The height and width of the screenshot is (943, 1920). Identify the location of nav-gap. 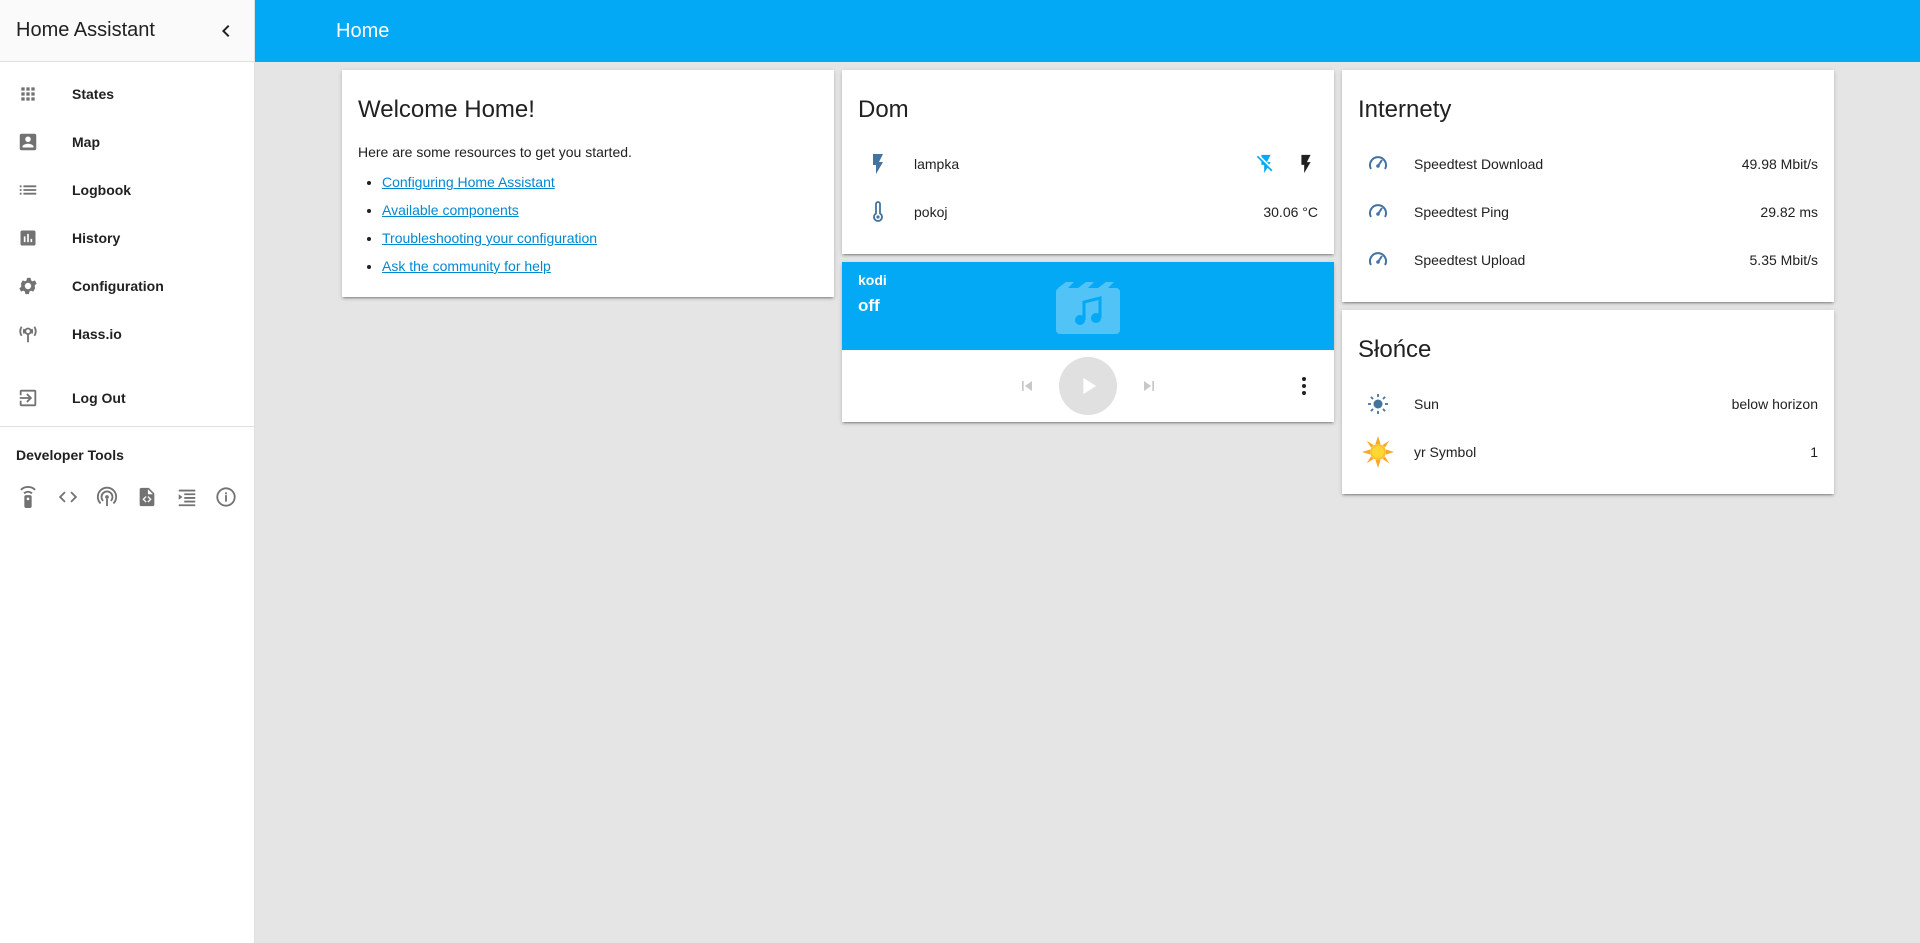
(127, 366).